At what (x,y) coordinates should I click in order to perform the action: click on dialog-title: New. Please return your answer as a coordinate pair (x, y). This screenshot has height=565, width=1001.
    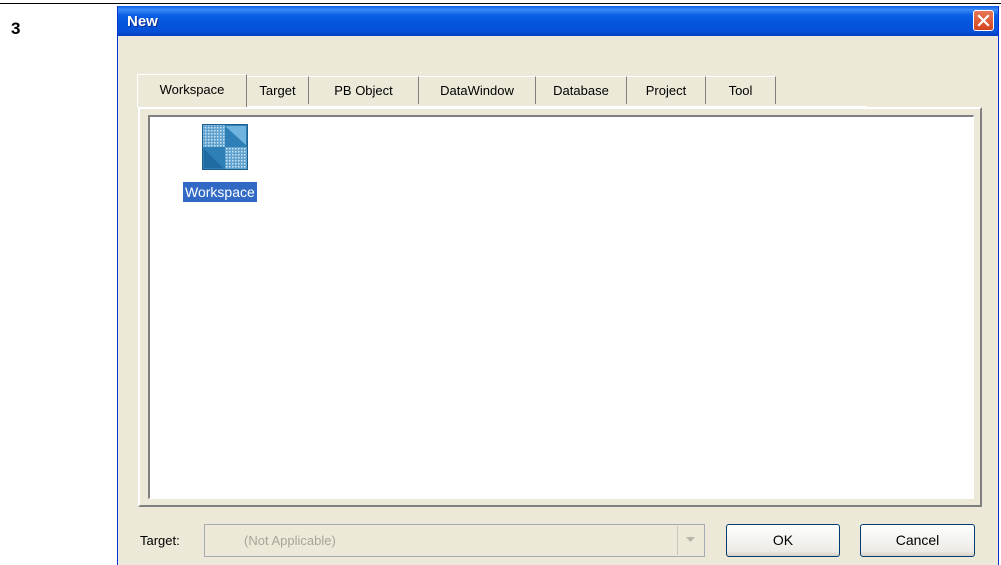
    Looking at the image, I should click on (142, 21).